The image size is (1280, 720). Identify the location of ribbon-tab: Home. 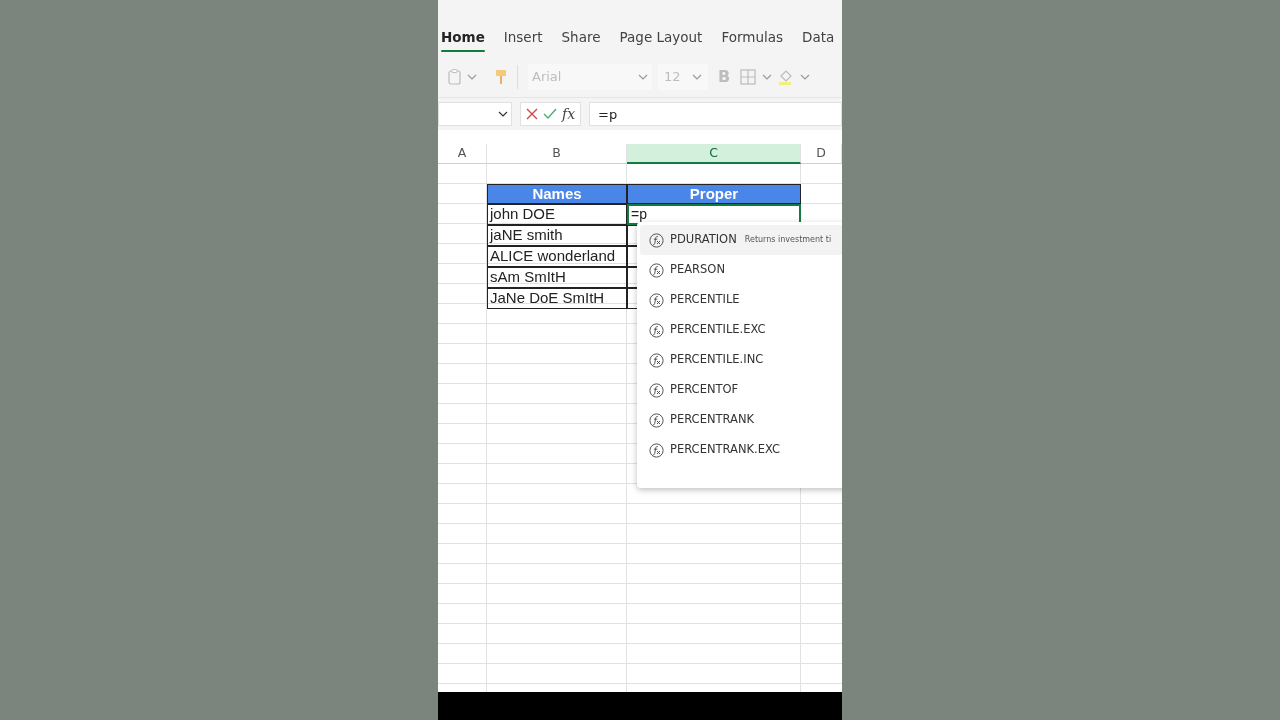
(468, 37).